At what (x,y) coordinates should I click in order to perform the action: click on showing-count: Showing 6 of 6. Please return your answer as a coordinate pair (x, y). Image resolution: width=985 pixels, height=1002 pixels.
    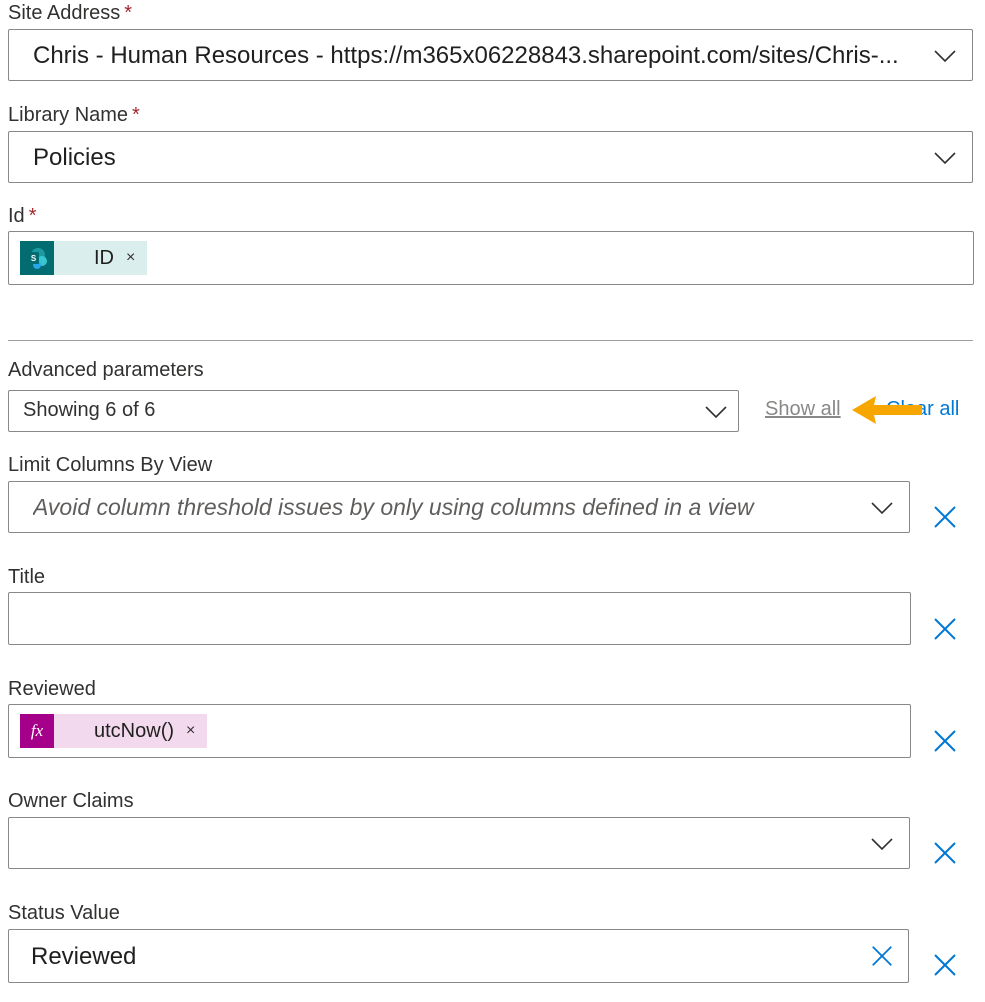
    Looking at the image, I should click on (89, 410).